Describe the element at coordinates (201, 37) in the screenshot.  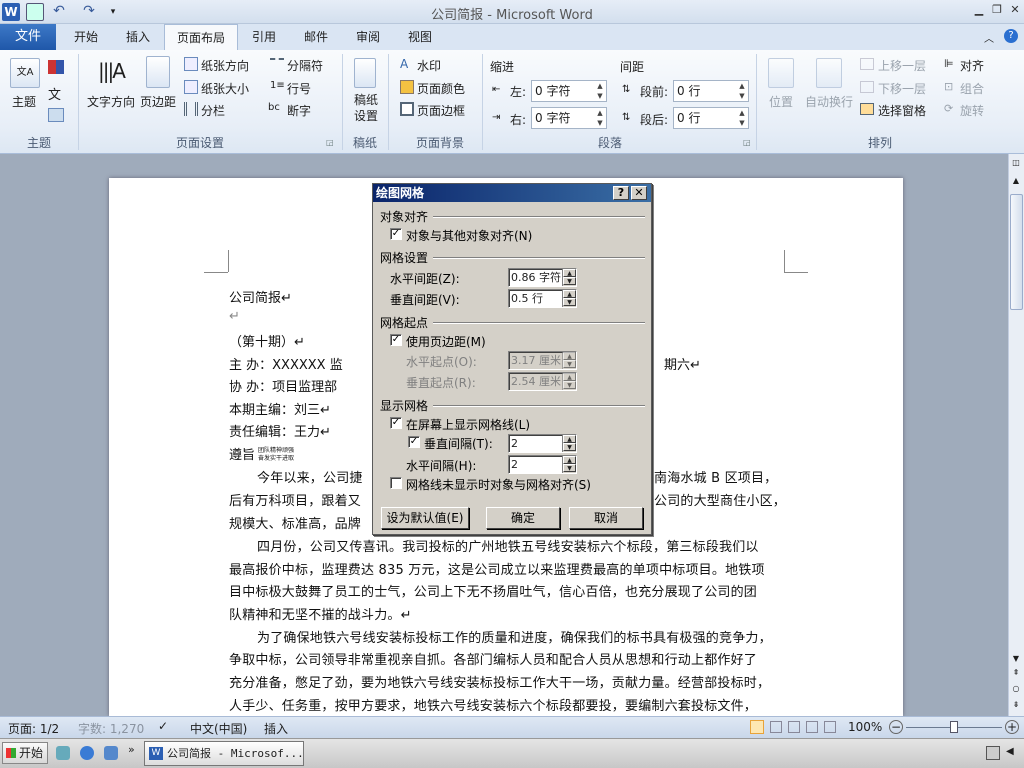
I see `tab-page-layout: 页面布局` at that location.